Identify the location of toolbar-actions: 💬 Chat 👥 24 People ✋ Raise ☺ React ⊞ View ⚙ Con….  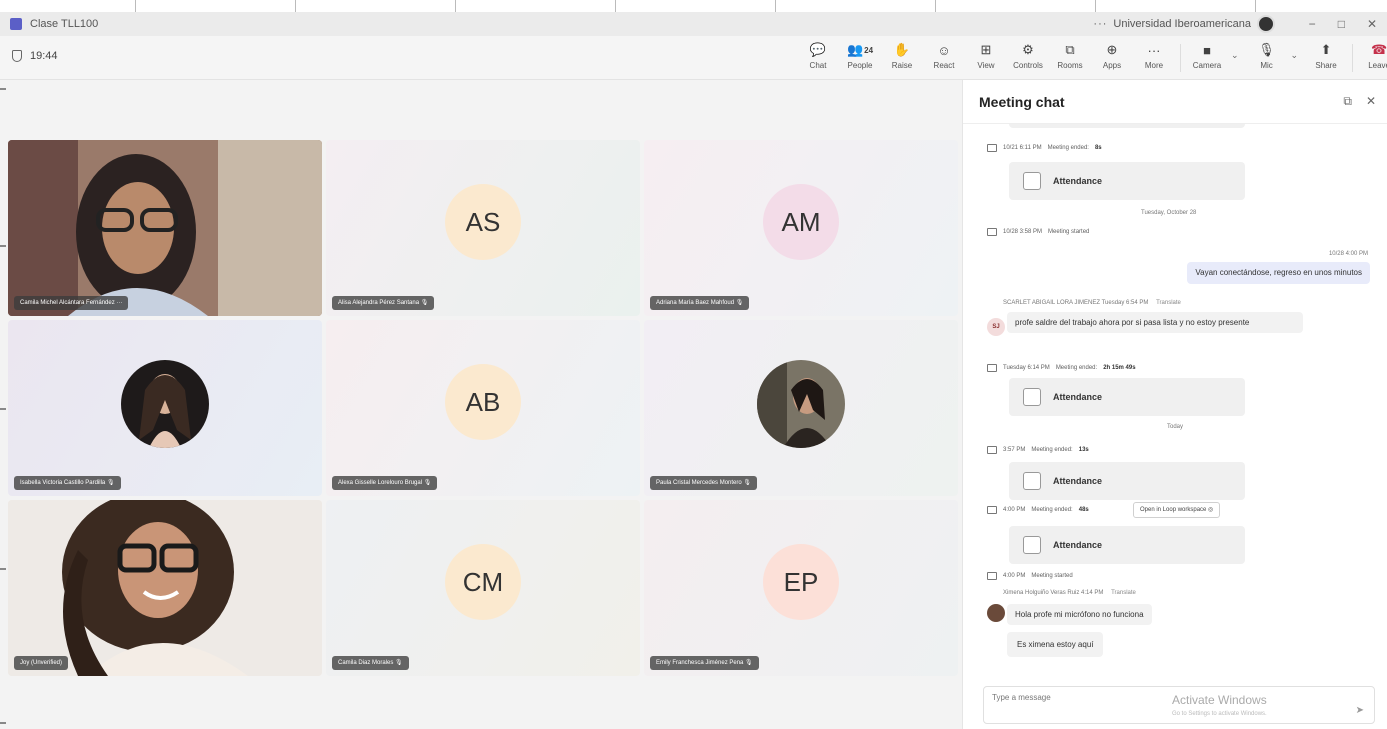
(1093, 58).